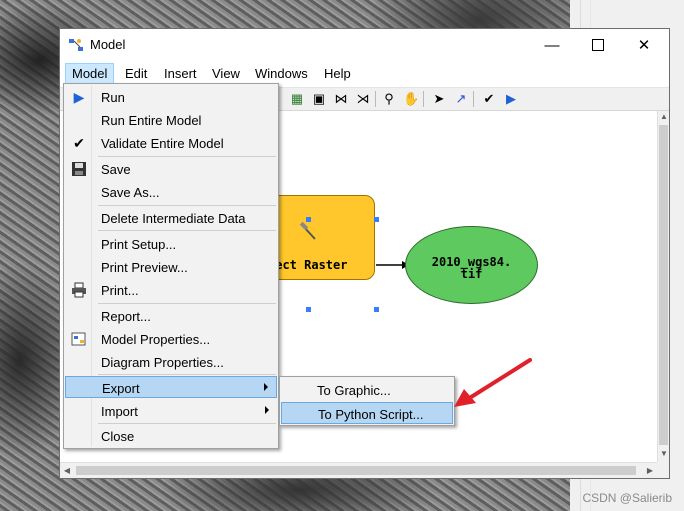  What do you see at coordinates (281, 74) in the screenshot?
I see `menu-windows: Windows` at bounding box center [281, 74].